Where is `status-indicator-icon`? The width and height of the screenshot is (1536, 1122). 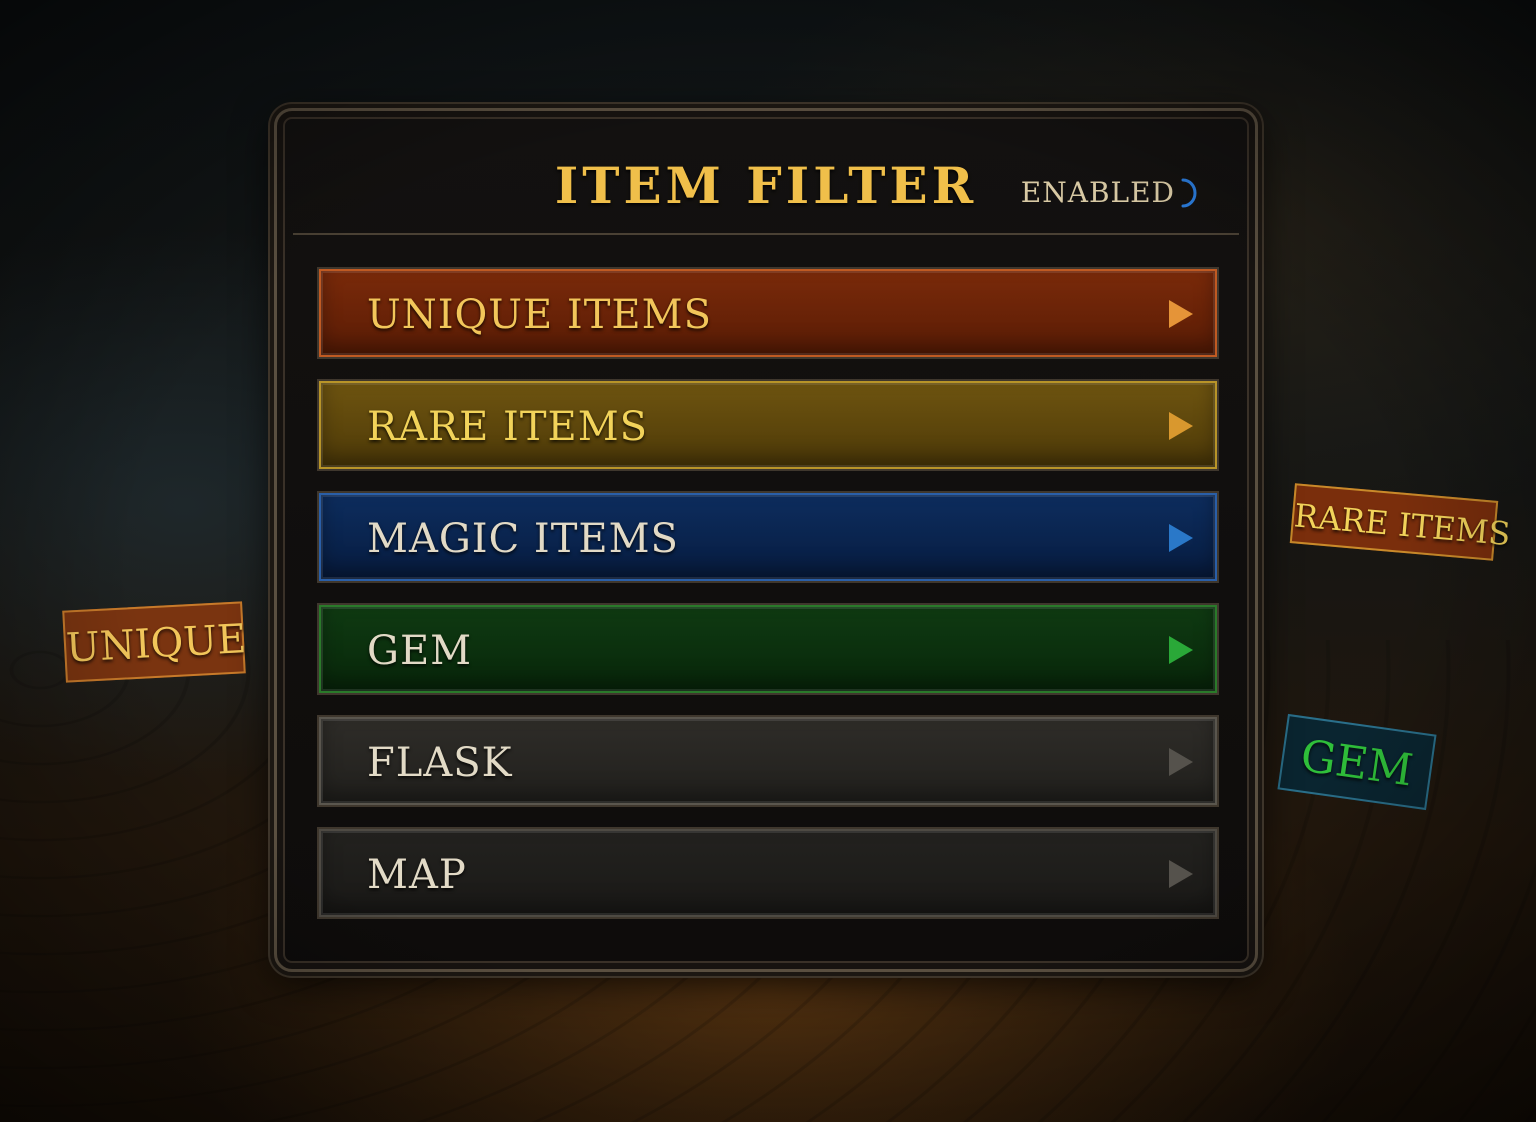
status-indicator-icon is located at coordinates (1189, 193).